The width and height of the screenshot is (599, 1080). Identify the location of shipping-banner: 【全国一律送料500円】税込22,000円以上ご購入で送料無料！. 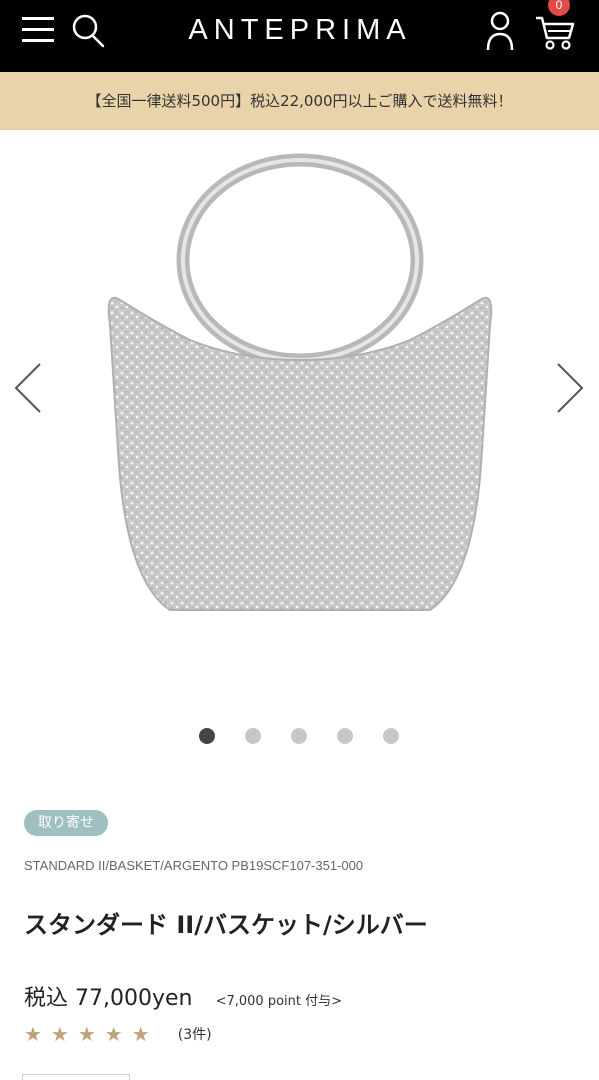
(299, 101).